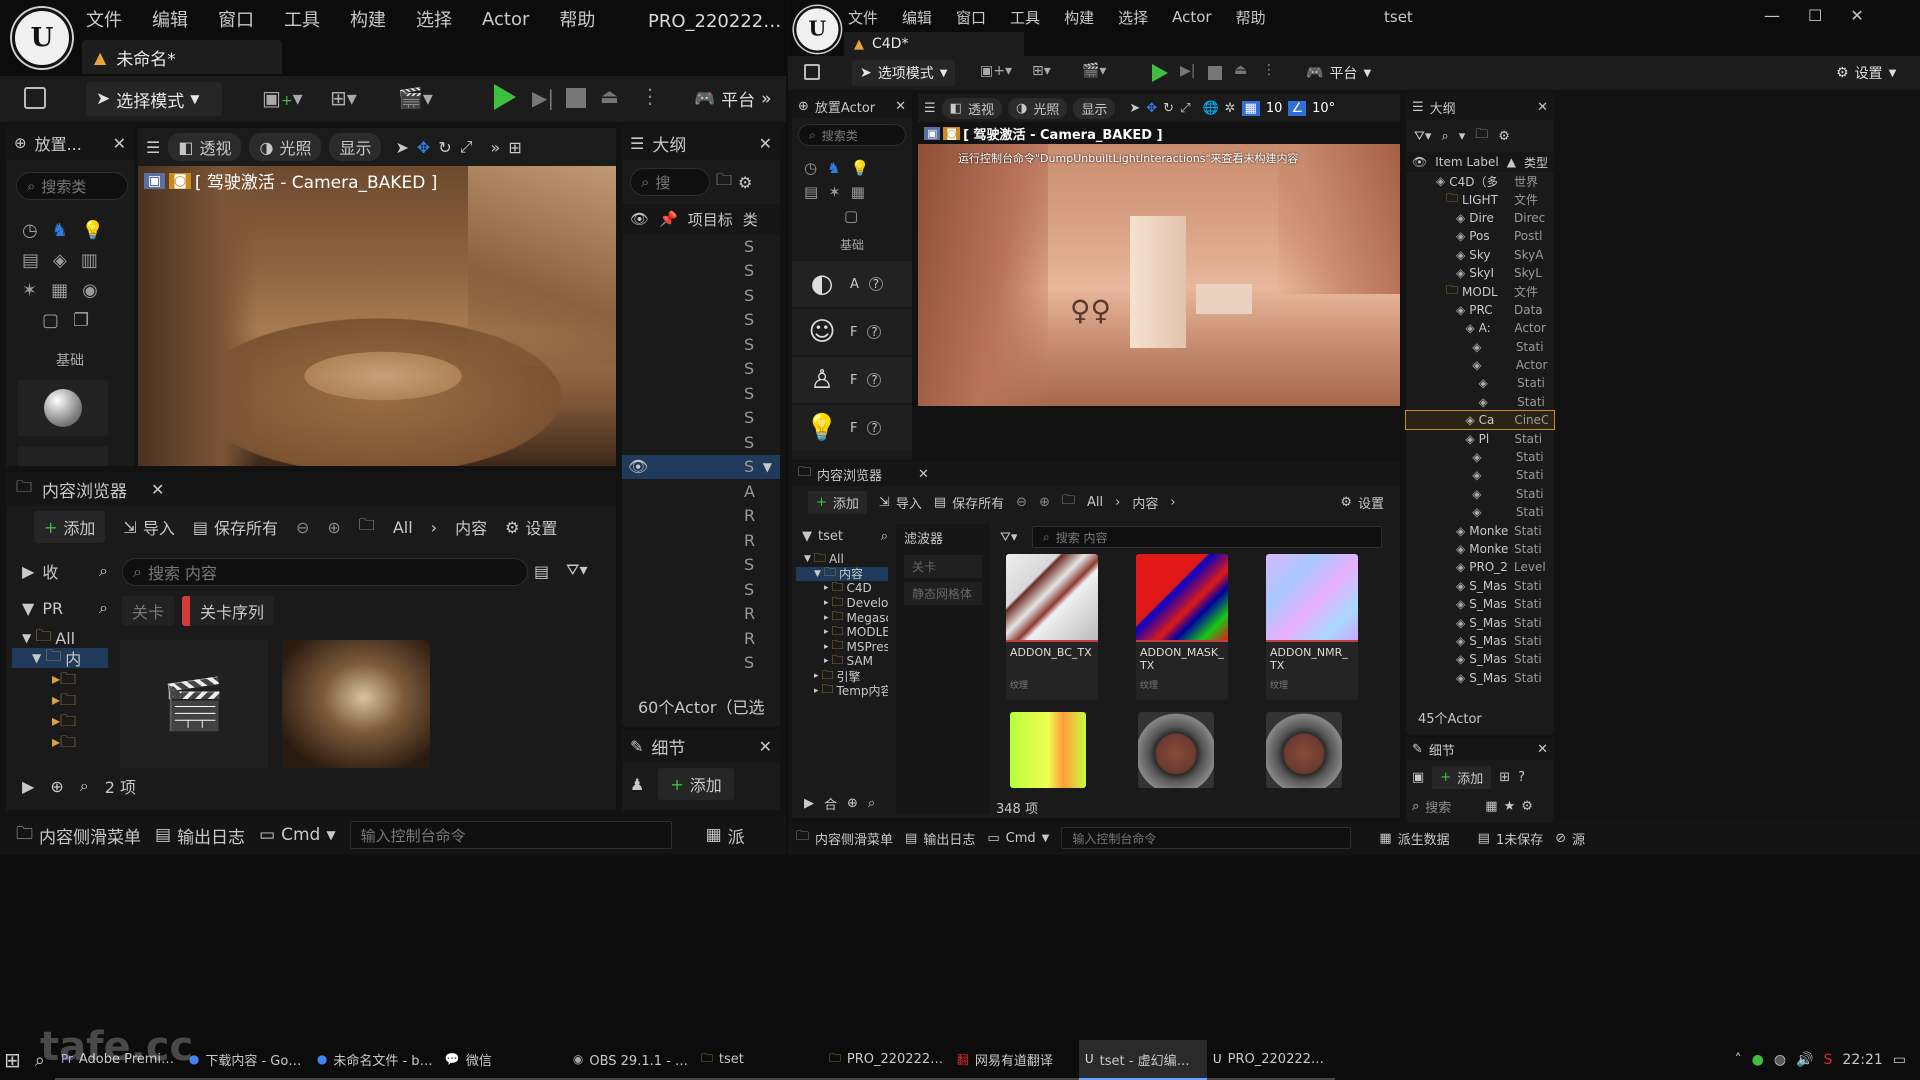 Image resolution: width=1920 pixels, height=1080 pixels. Describe the element at coordinates (1095, 502) in the screenshot. I see `path-all: All` at that location.